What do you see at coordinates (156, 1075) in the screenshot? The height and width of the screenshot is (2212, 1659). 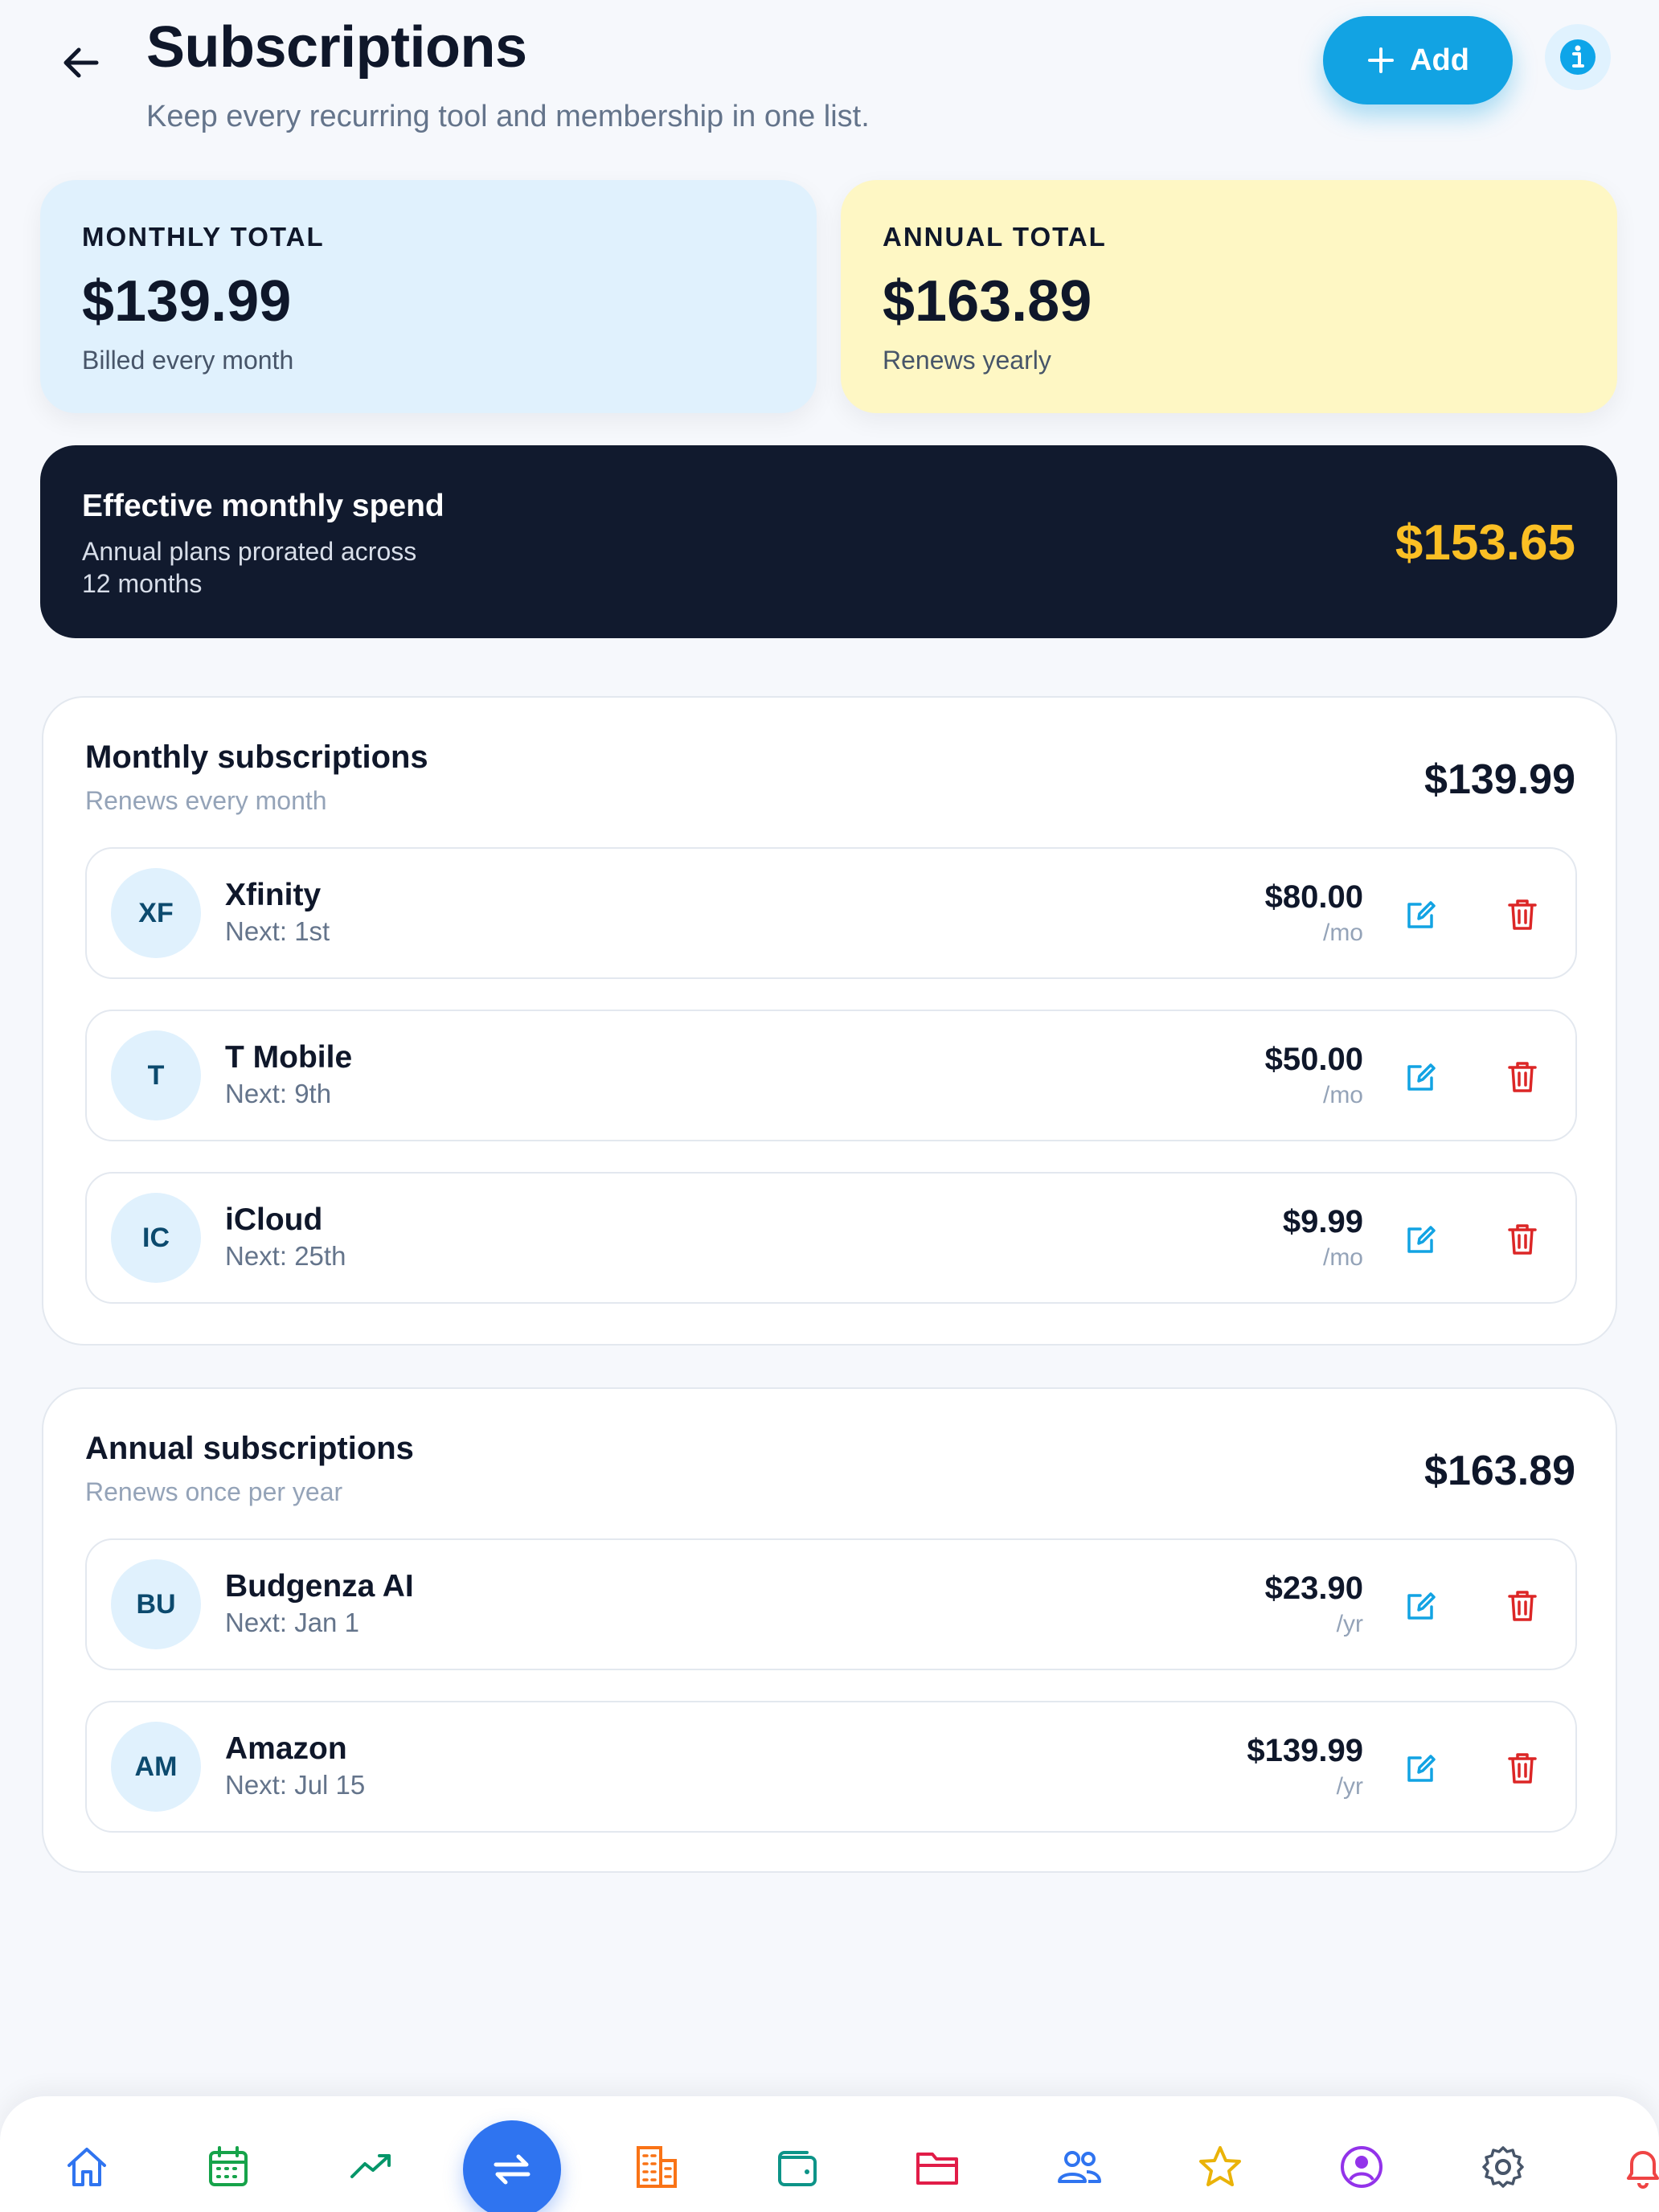 I see `avatar: T` at bounding box center [156, 1075].